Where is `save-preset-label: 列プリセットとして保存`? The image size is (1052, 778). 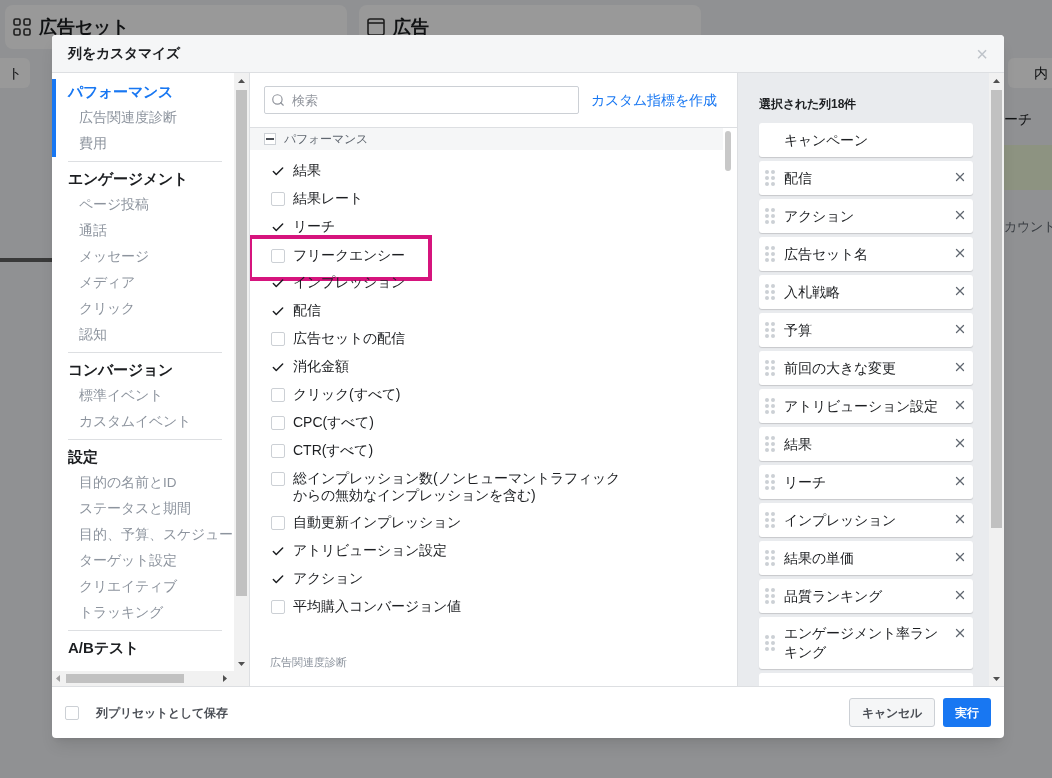
save-preset-label: 列プリセットとして保存 is located at coordinates (162, 713).